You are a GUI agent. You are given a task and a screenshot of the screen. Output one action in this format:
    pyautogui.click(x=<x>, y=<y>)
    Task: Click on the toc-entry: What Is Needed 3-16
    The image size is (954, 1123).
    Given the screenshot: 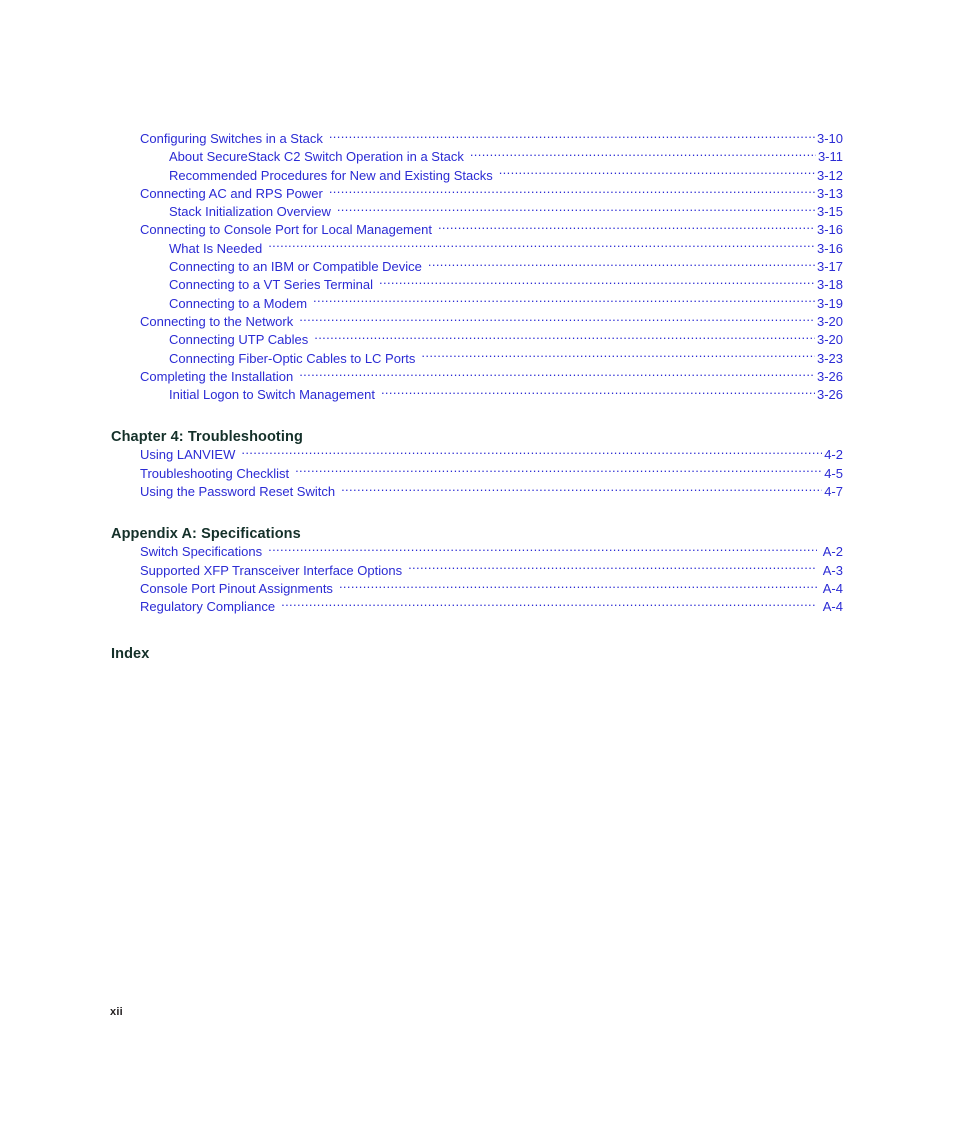 What is the action you would take?
    pyautogui.click(x=477, y=249)
    